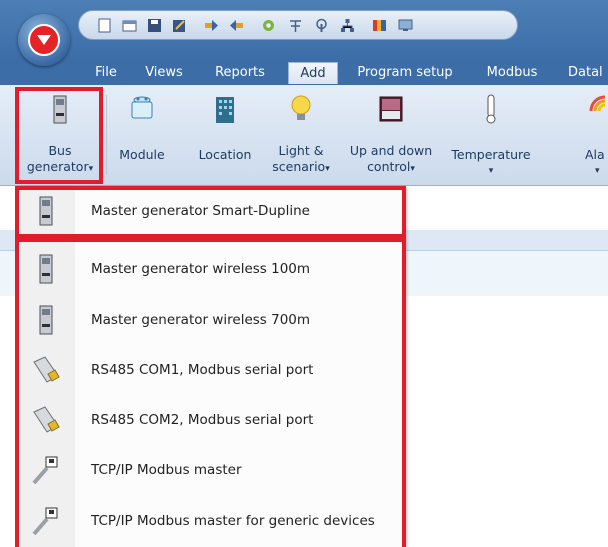  What do you see at coordinates (391, 109) in the screenshot?
I see `window-blind-icon` at bounding box center [391, 109].